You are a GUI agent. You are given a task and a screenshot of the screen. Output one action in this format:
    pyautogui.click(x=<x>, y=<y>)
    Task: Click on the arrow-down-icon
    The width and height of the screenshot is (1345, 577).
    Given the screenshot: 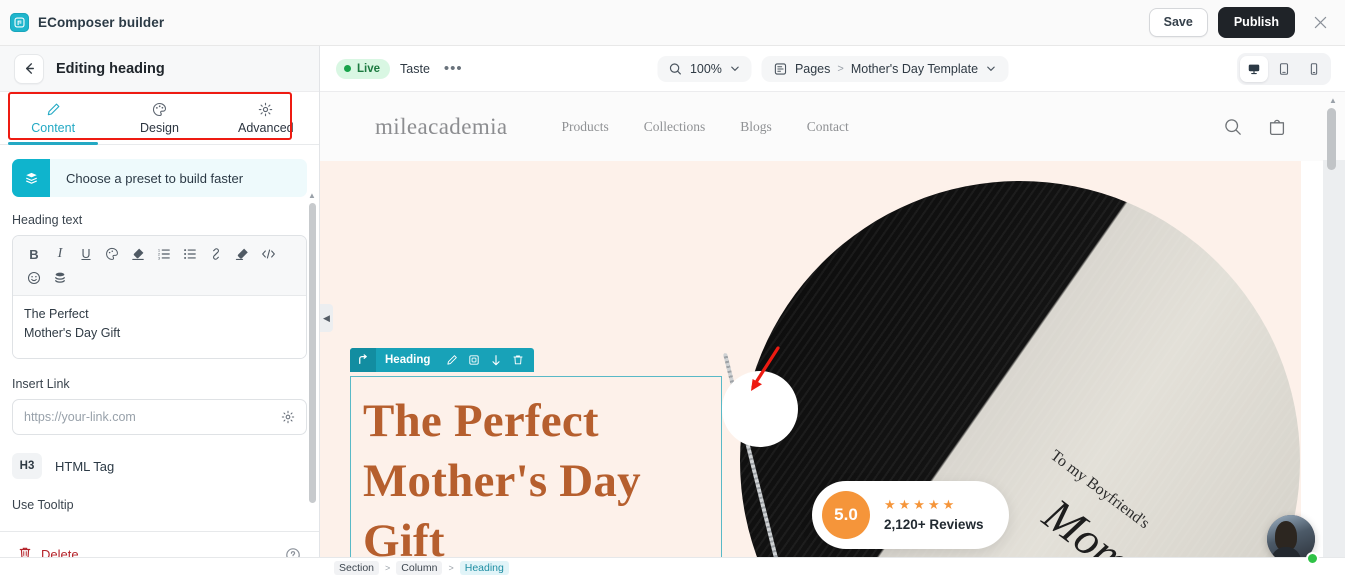 What is the action you would take?
    pyautogui.click(x=496, y=360)
    